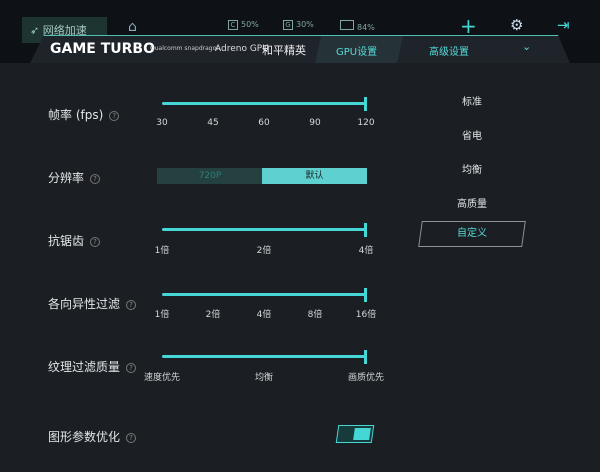  Describe the element at coordinates (366, 378) in the screenshot. I see `texture-tick-label: 画质优先` at that location.